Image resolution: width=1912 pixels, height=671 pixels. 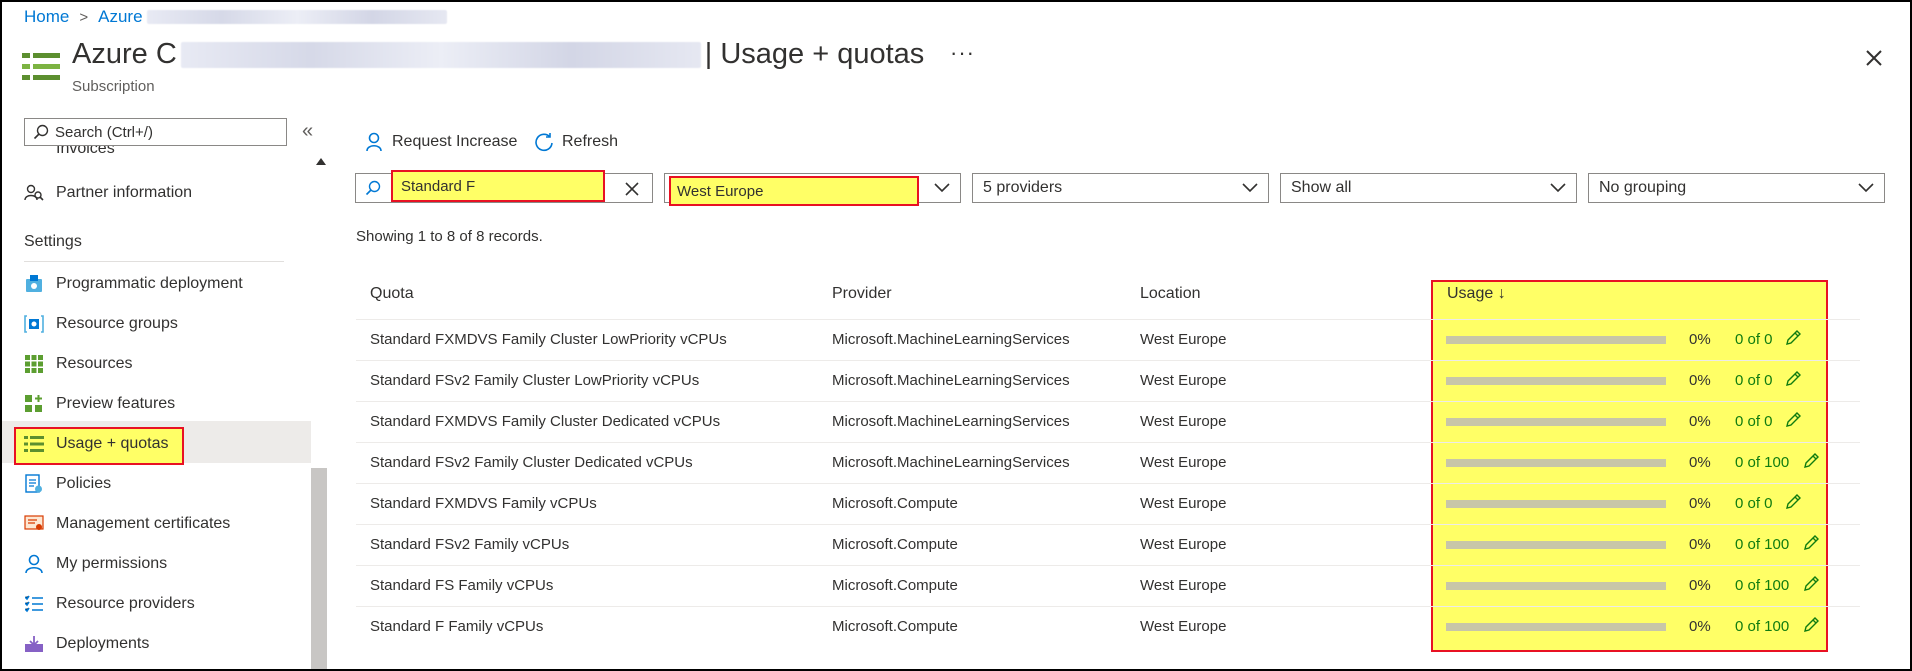 I want to click on sidebar-item-policies: Policies, so click(x=67, y=484).